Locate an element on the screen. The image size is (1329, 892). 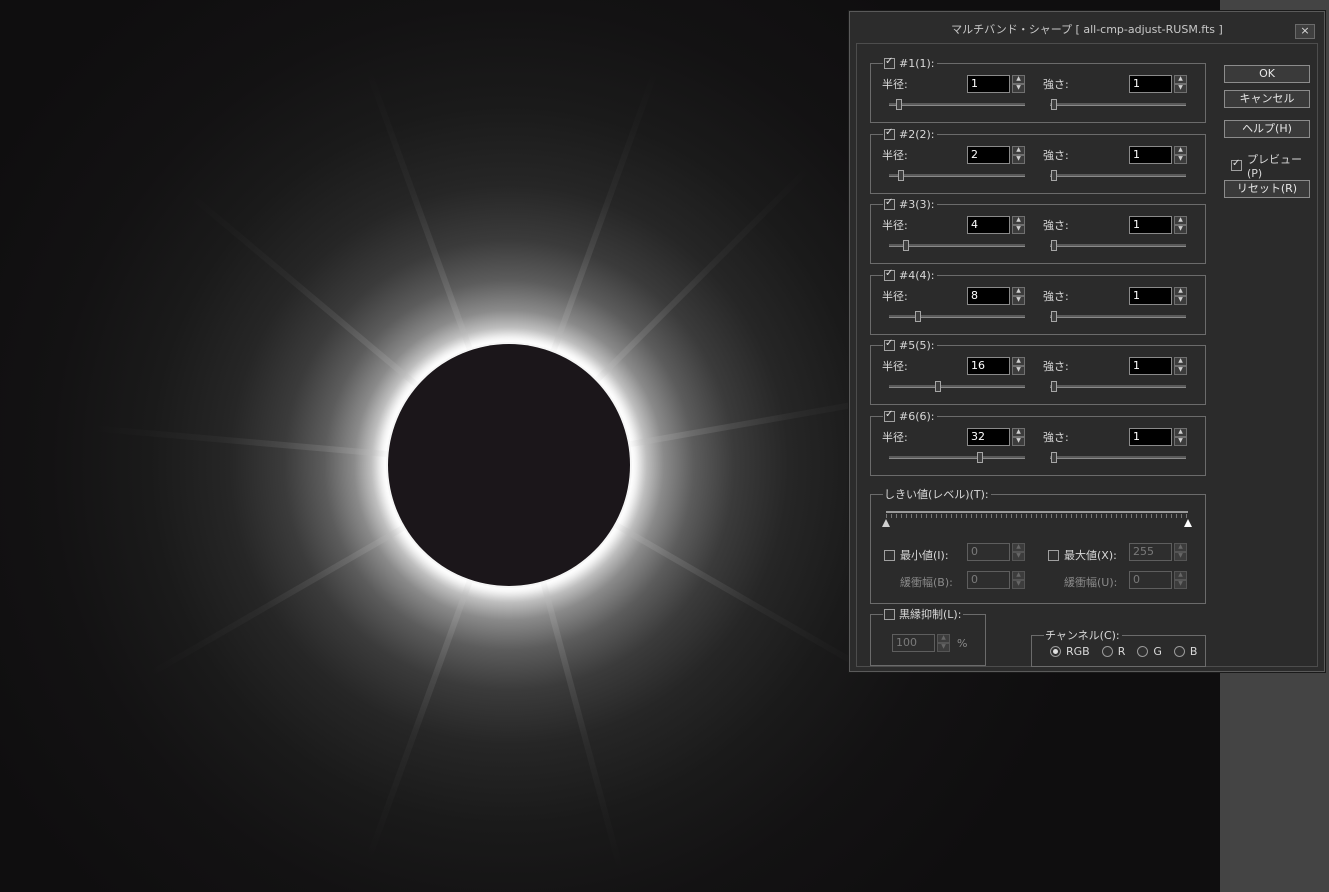
max-buffer-field: 0 is located at coordinates (1150, 580).